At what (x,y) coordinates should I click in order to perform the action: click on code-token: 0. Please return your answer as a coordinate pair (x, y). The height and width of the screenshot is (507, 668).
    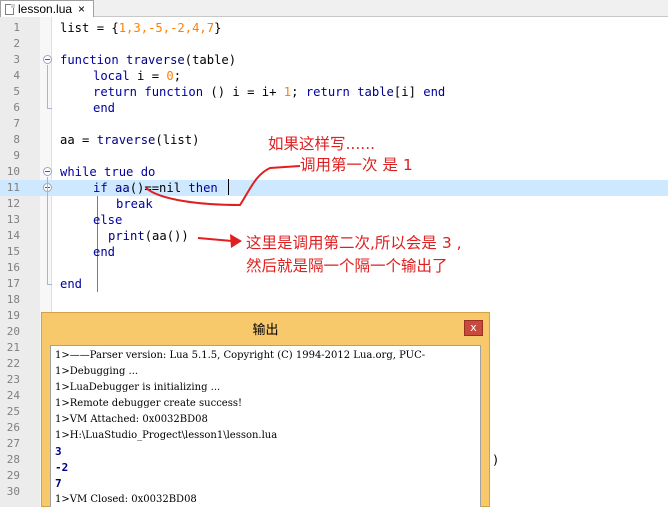
    Looking at the image, I should click on (170, 76).